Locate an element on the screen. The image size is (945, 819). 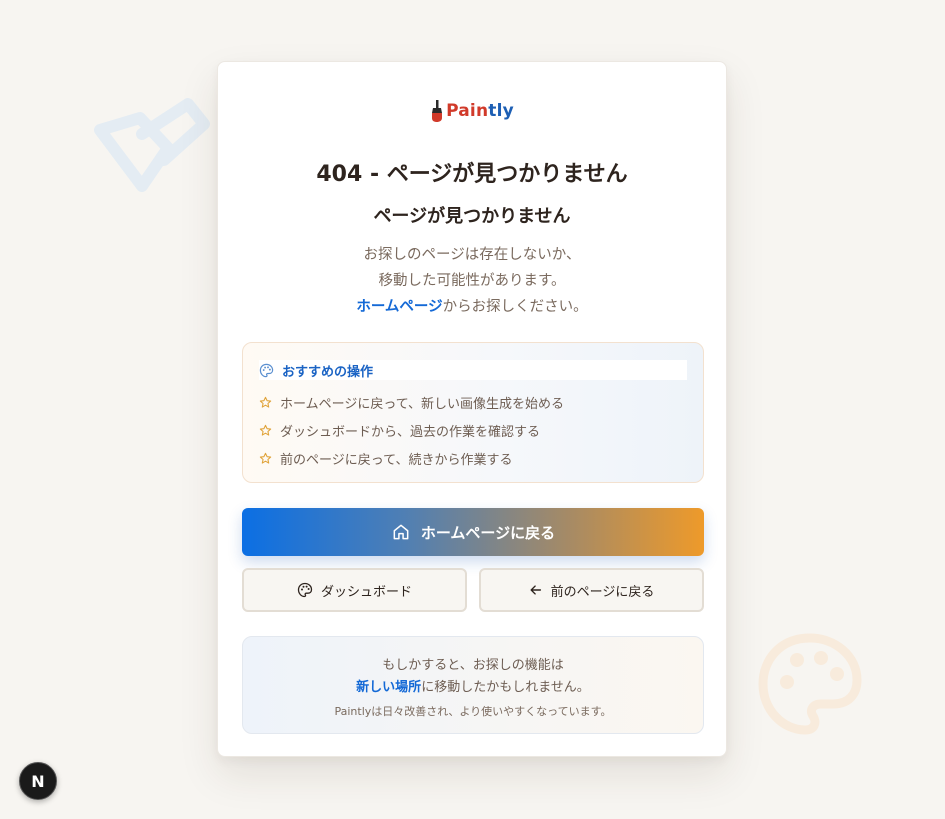
home-button-label: ホームページに戻る is located at coordinates (488, 532).